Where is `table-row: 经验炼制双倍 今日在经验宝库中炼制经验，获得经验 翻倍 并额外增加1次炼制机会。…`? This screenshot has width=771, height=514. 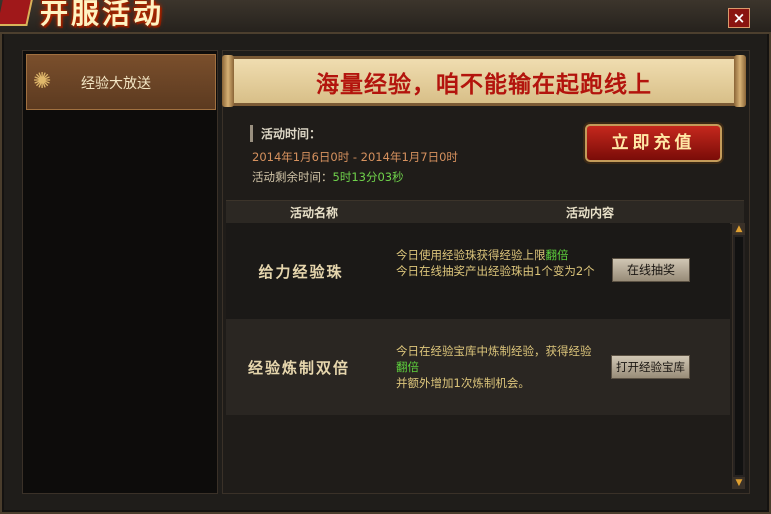 table-row: 经验炼制双倍 今日在经验宝库中炼制经验，获得经验 翻倍 并额外增加1次炼制机会。… is located at coordinates (478, 367).